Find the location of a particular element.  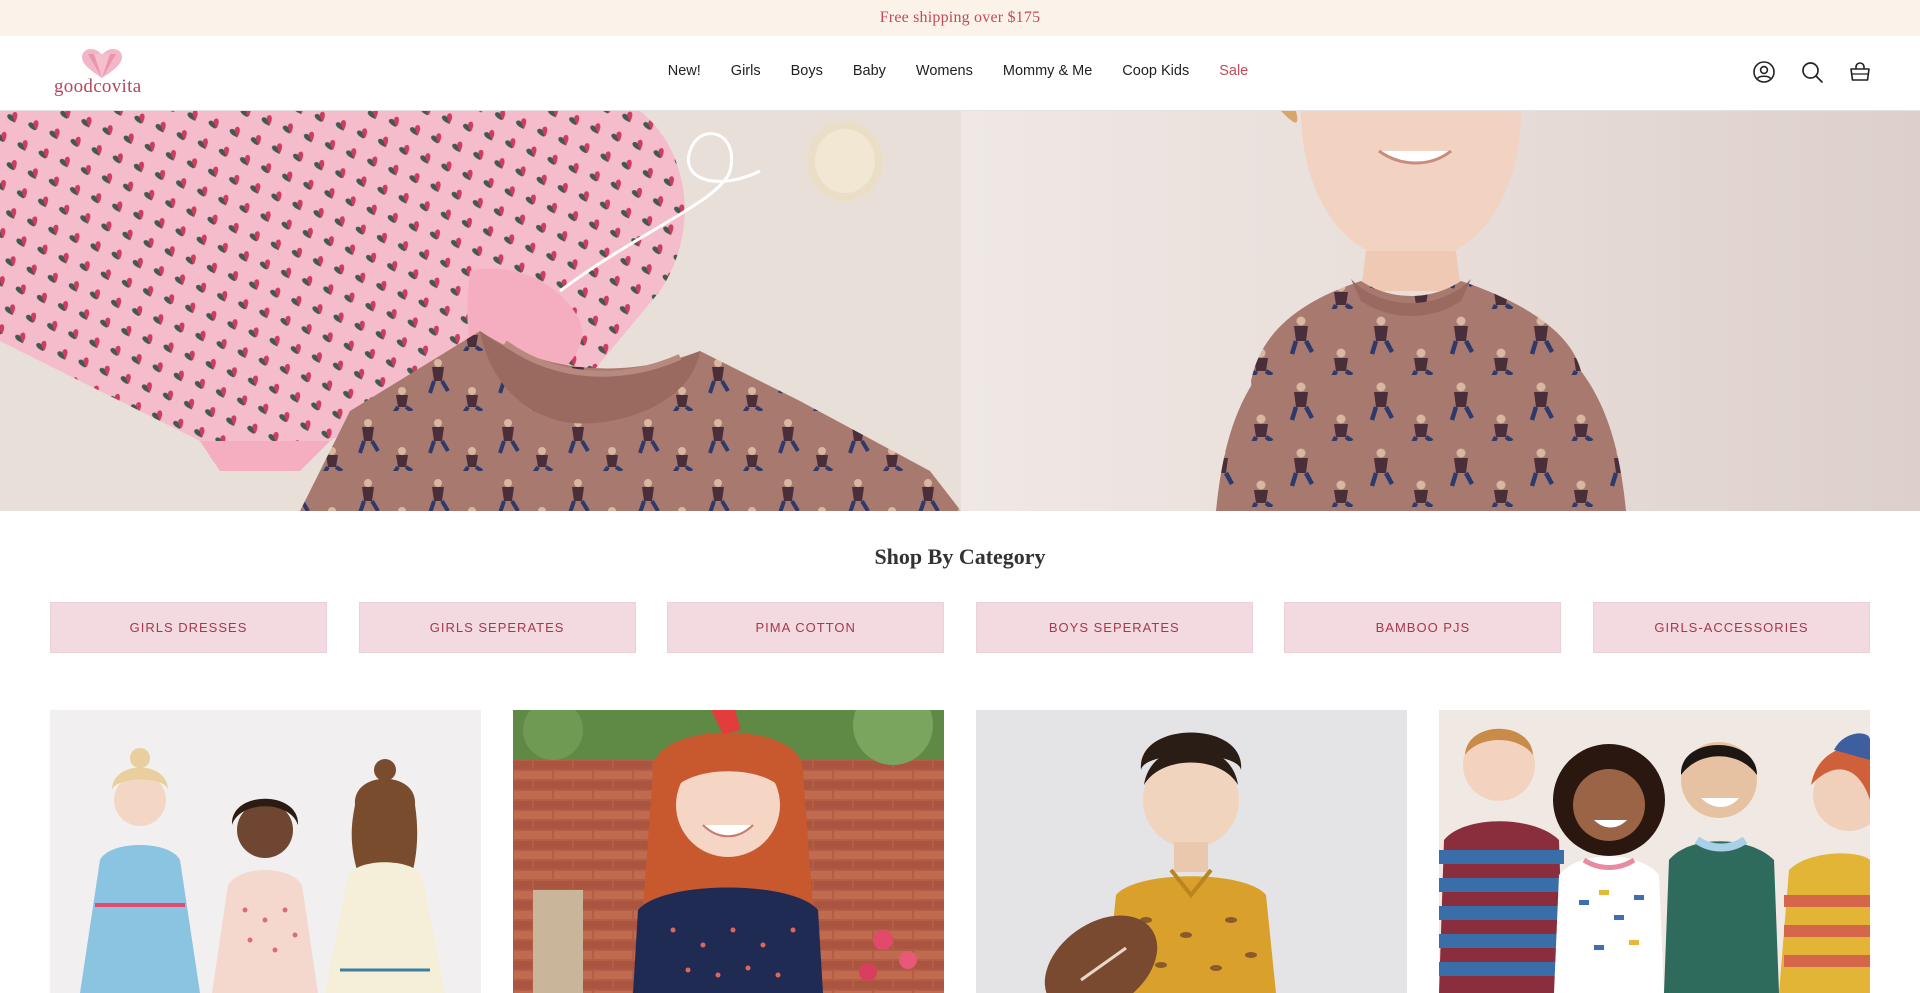

nav-item-boys: Boys is located at coordinates (807, 71).